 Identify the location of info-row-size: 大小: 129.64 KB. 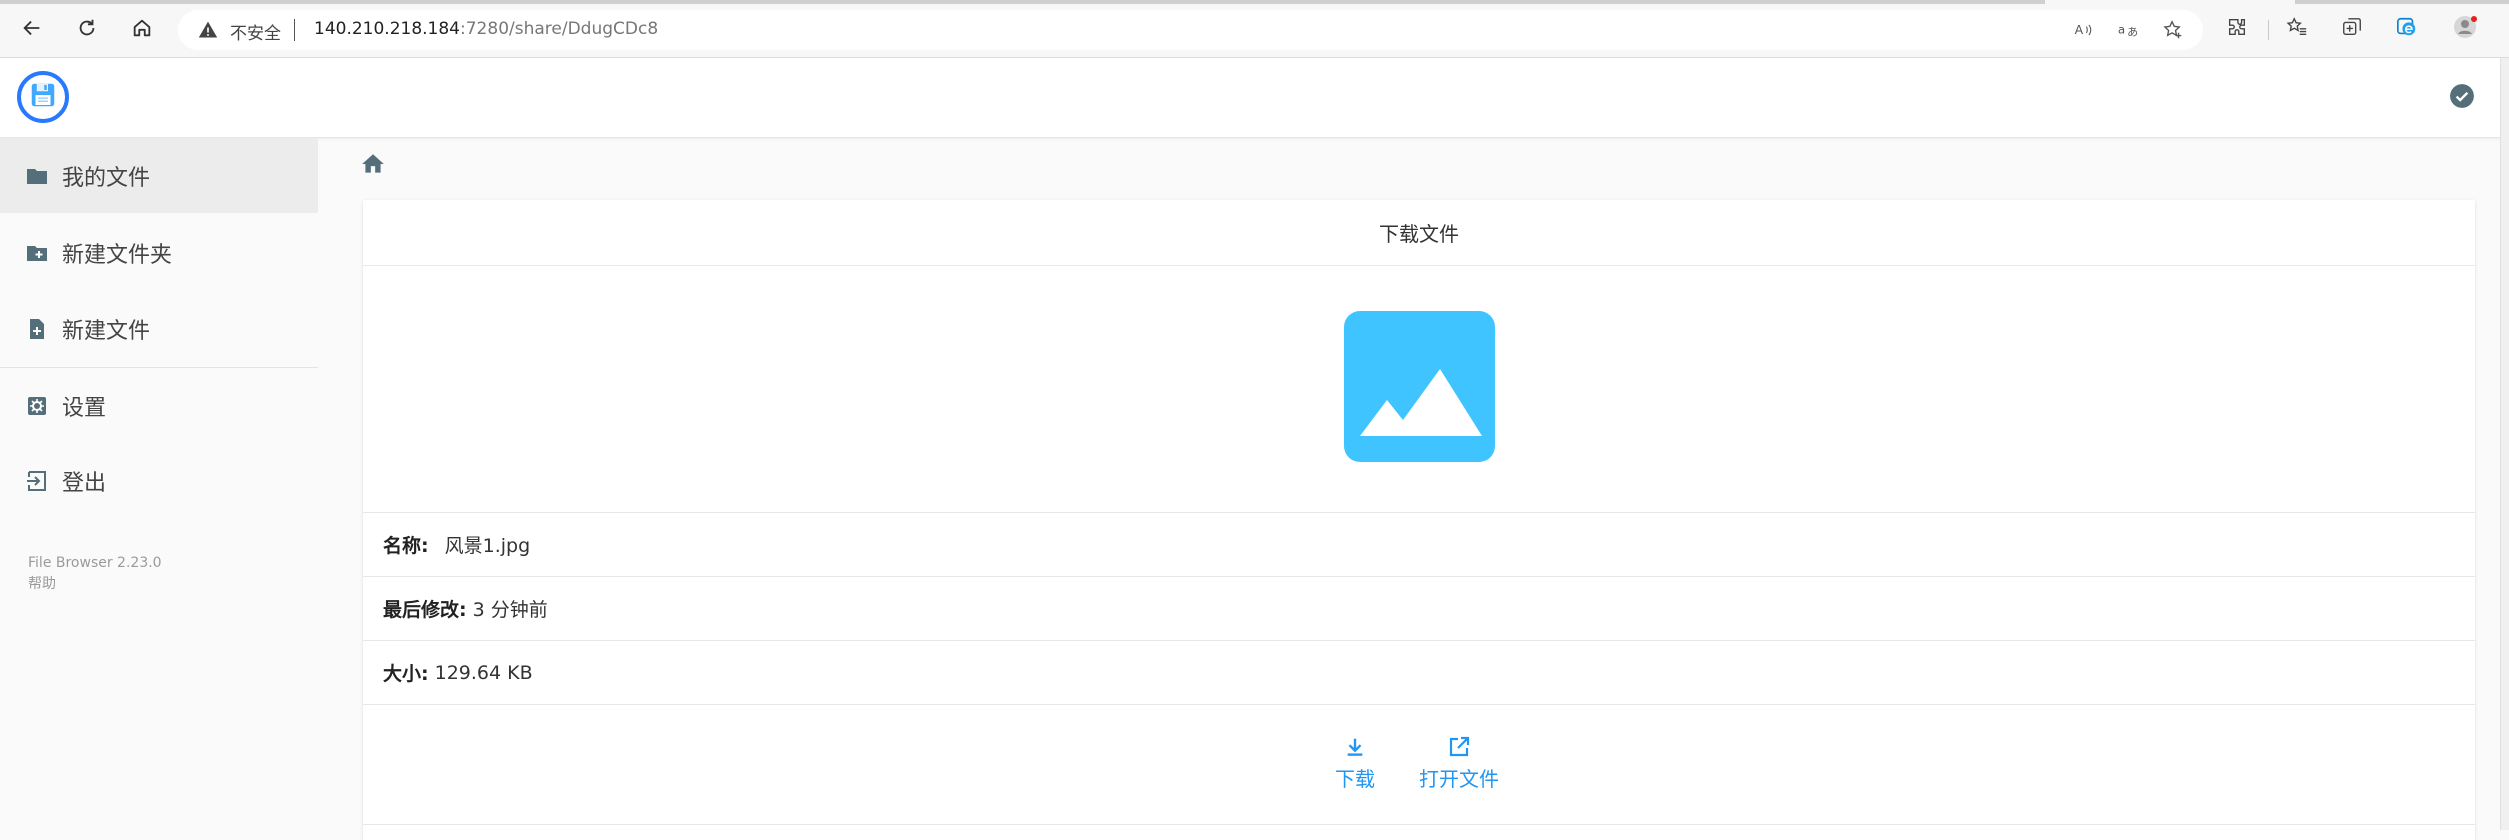
(1419, 673).